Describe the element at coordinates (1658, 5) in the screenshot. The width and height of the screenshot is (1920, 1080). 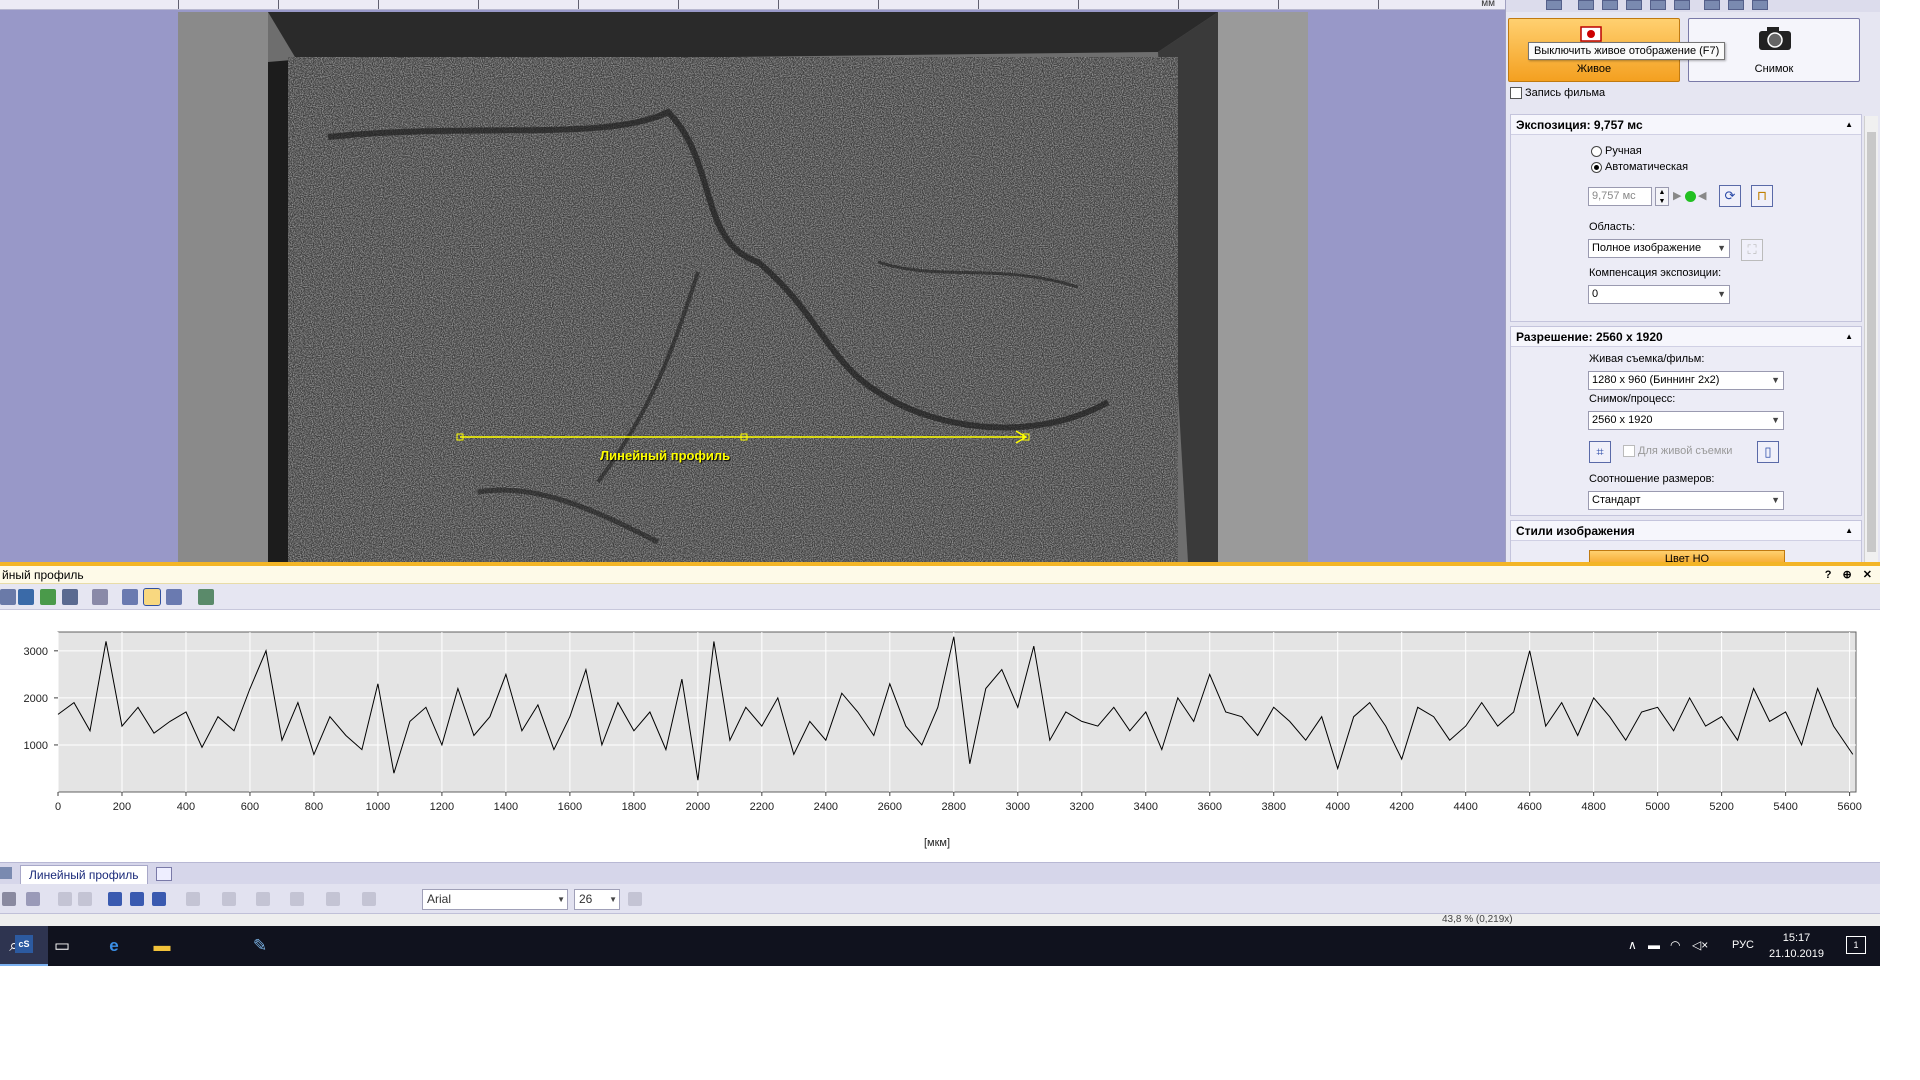
I see `settings-icon` at that location.